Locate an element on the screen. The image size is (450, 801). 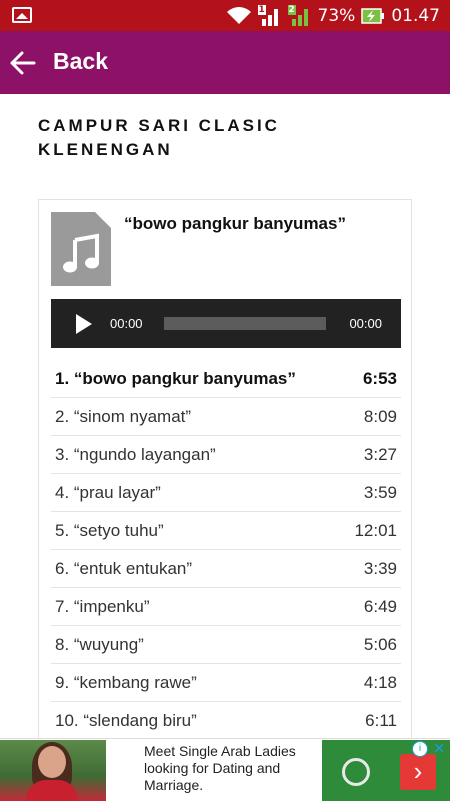
track-duration: 6:49 is located at coordinates (380, 606).